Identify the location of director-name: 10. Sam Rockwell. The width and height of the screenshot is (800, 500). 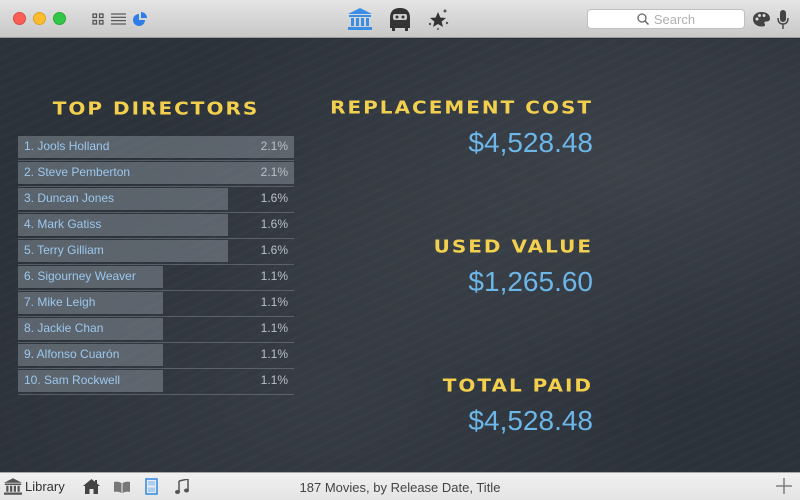
(72, 380).